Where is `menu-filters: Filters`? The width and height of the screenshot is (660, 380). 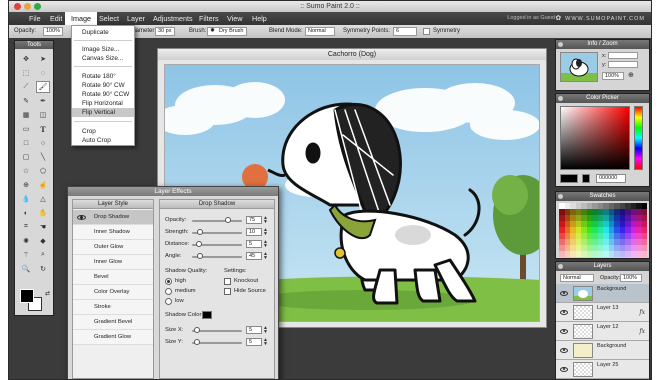 menu-filters: Filters is located at coordinates (209, 18).